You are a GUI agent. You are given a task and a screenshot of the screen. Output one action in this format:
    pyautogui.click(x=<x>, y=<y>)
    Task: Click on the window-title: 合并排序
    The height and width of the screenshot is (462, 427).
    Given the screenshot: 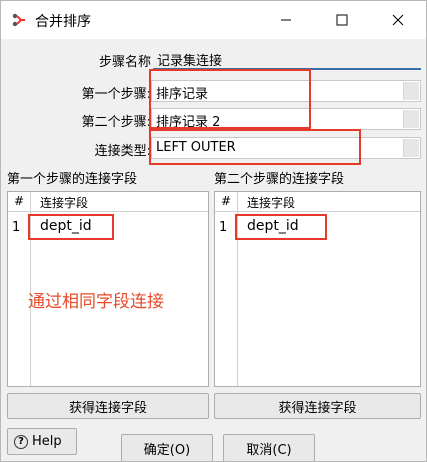 What is the action you would take?
    pyautogui.click(x=63, y=22)
    